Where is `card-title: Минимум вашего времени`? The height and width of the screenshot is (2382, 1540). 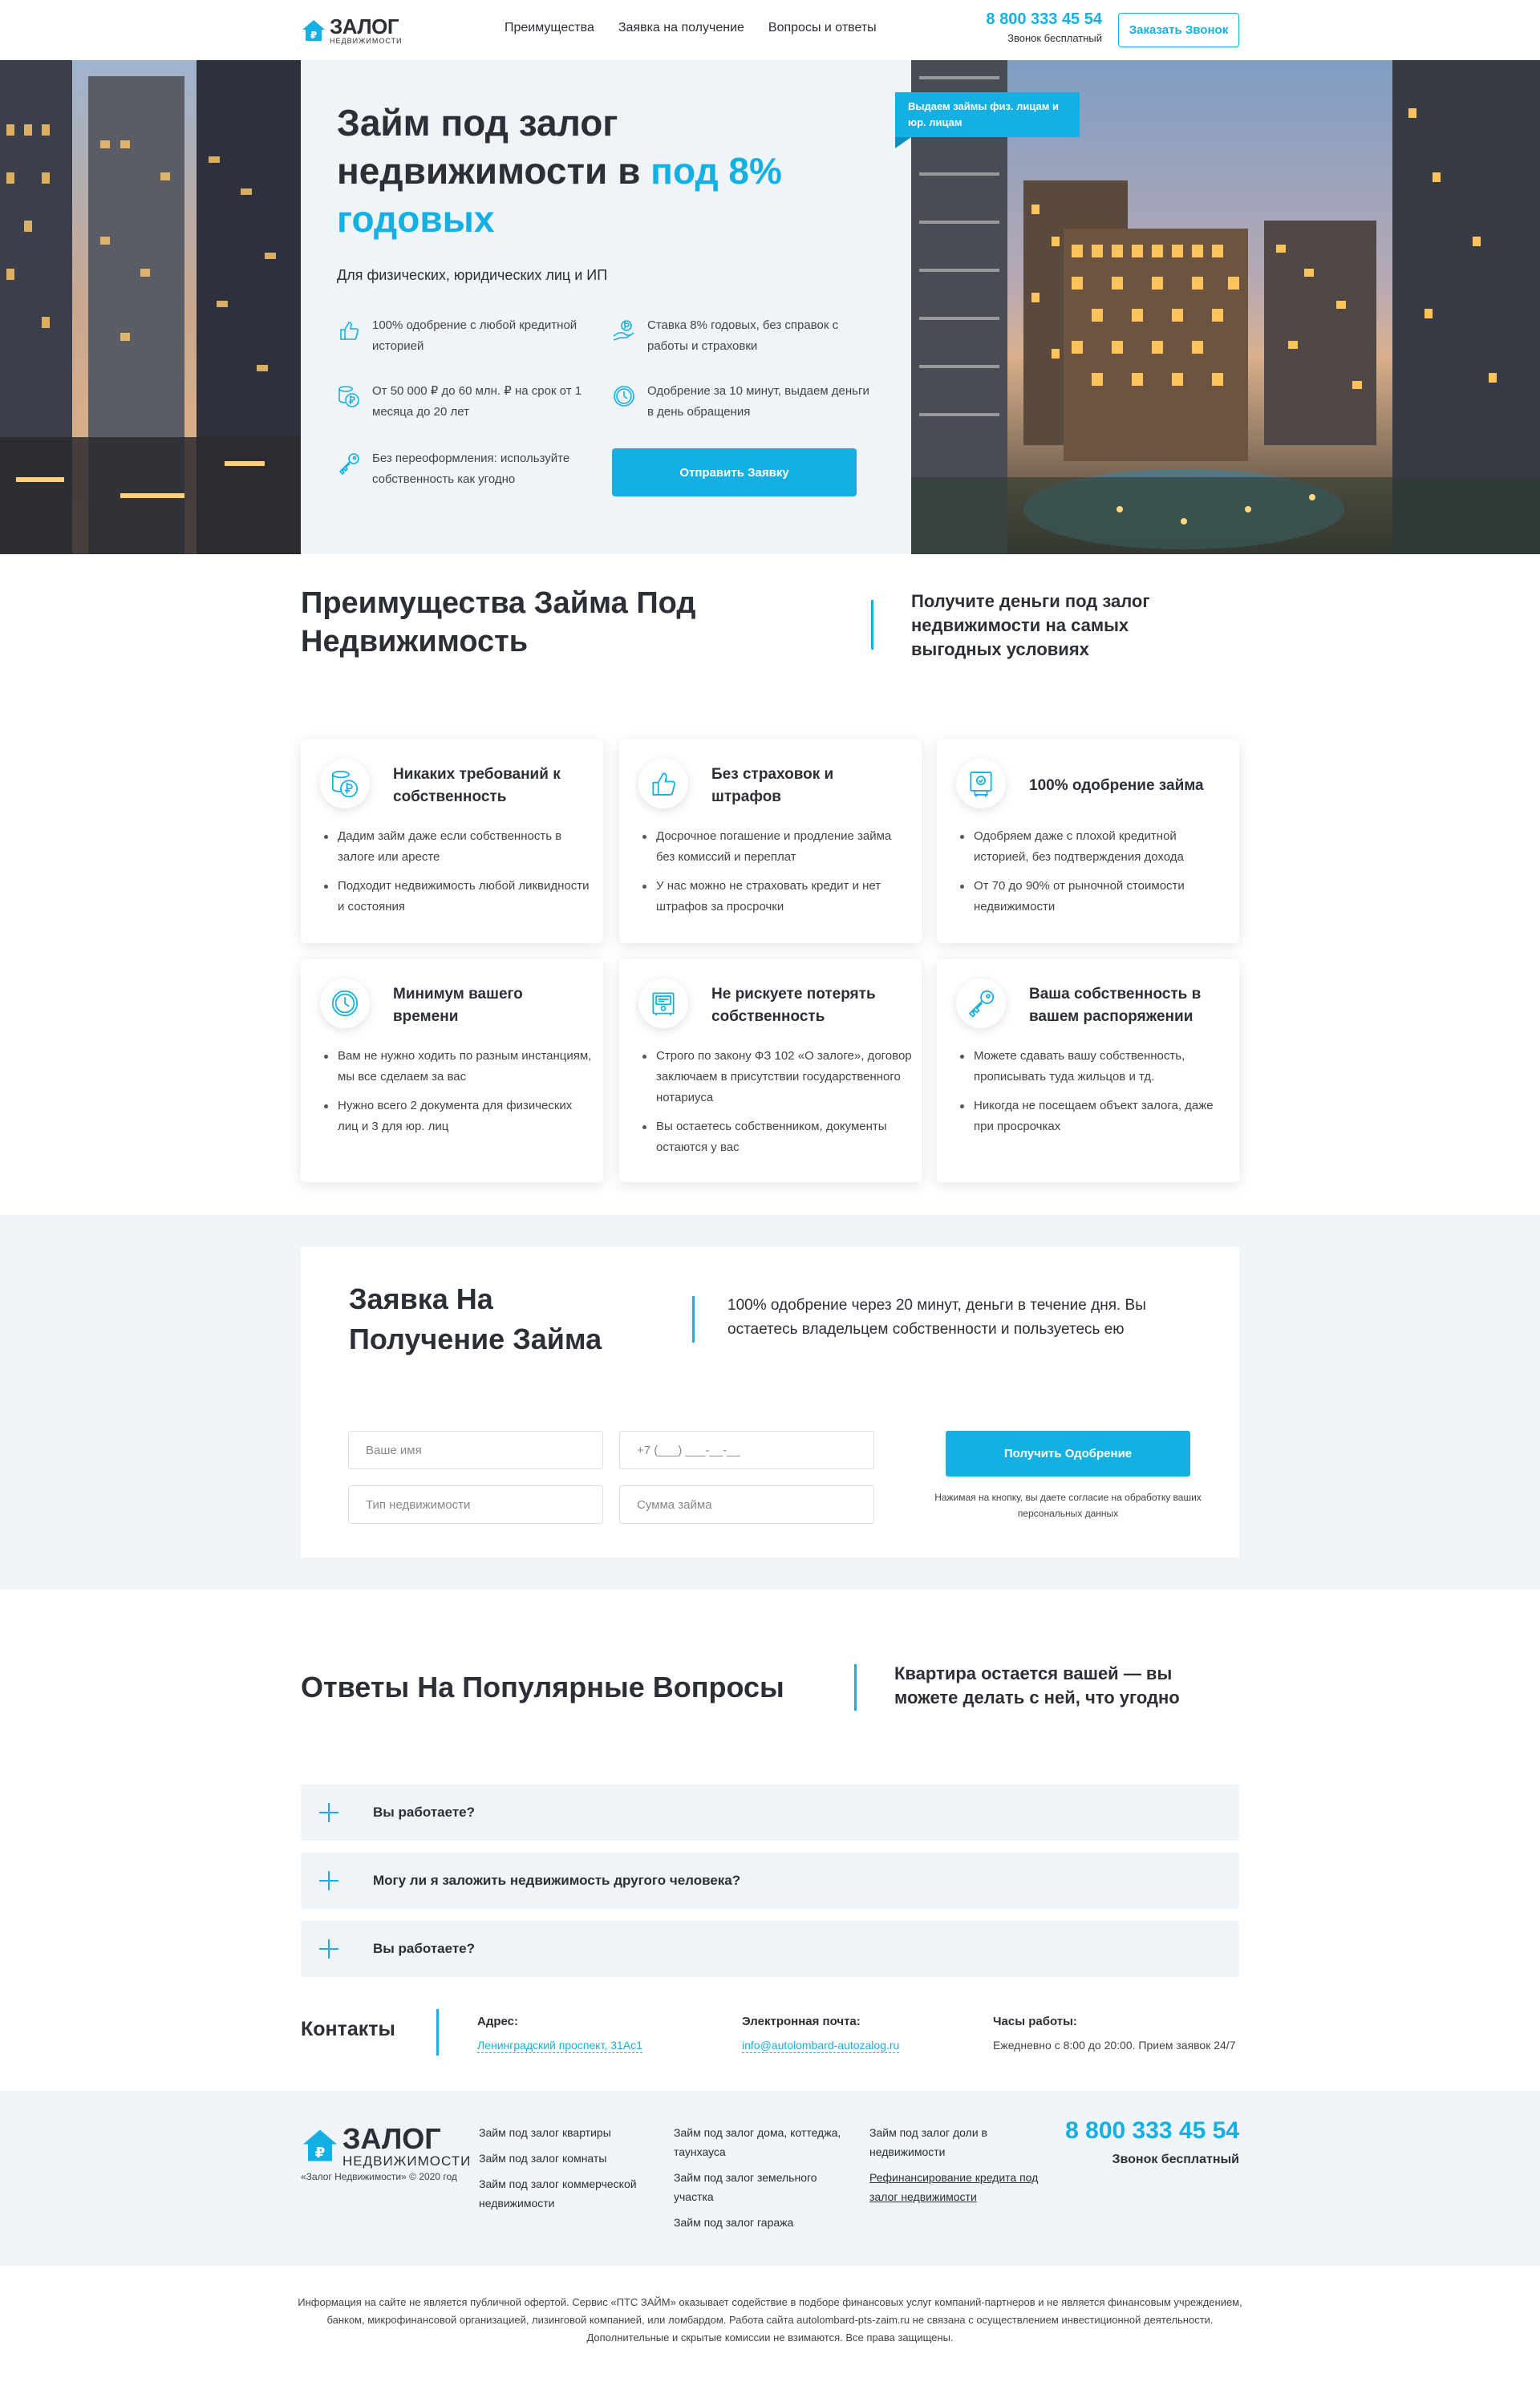
card-title: Минимум вашего времени is located at coordinates (458, 1005).